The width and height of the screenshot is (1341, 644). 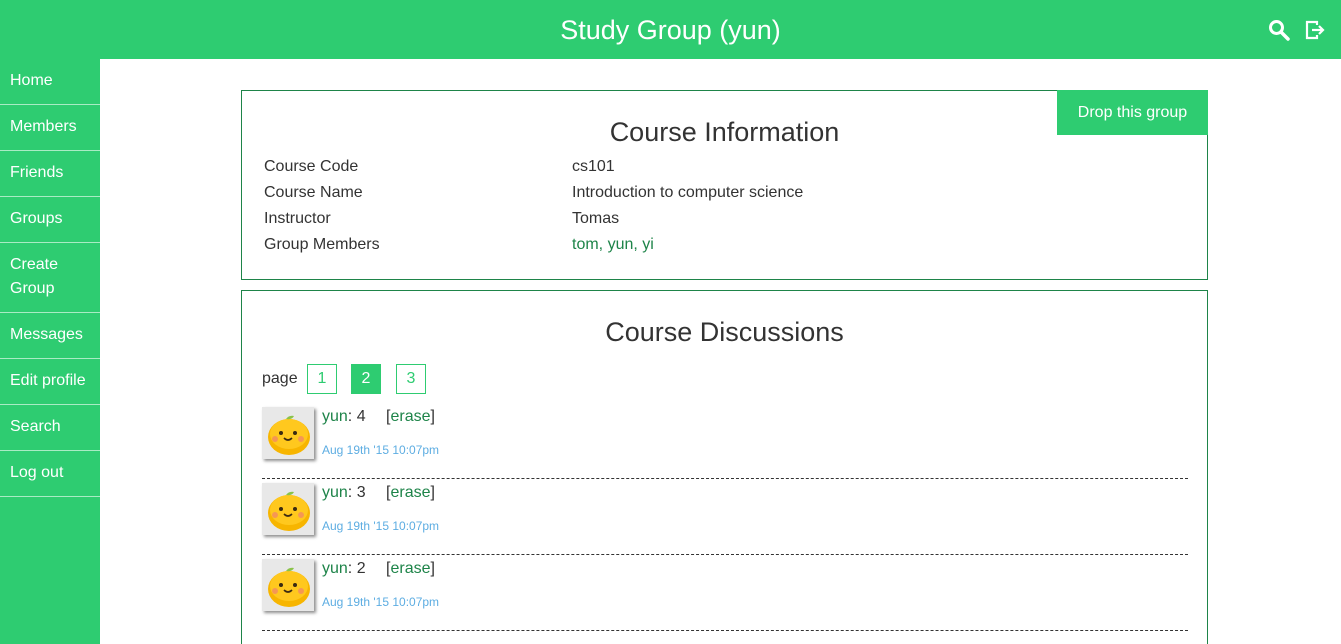 I want to click on info-label: Course Code, so click(x=311, y=166).